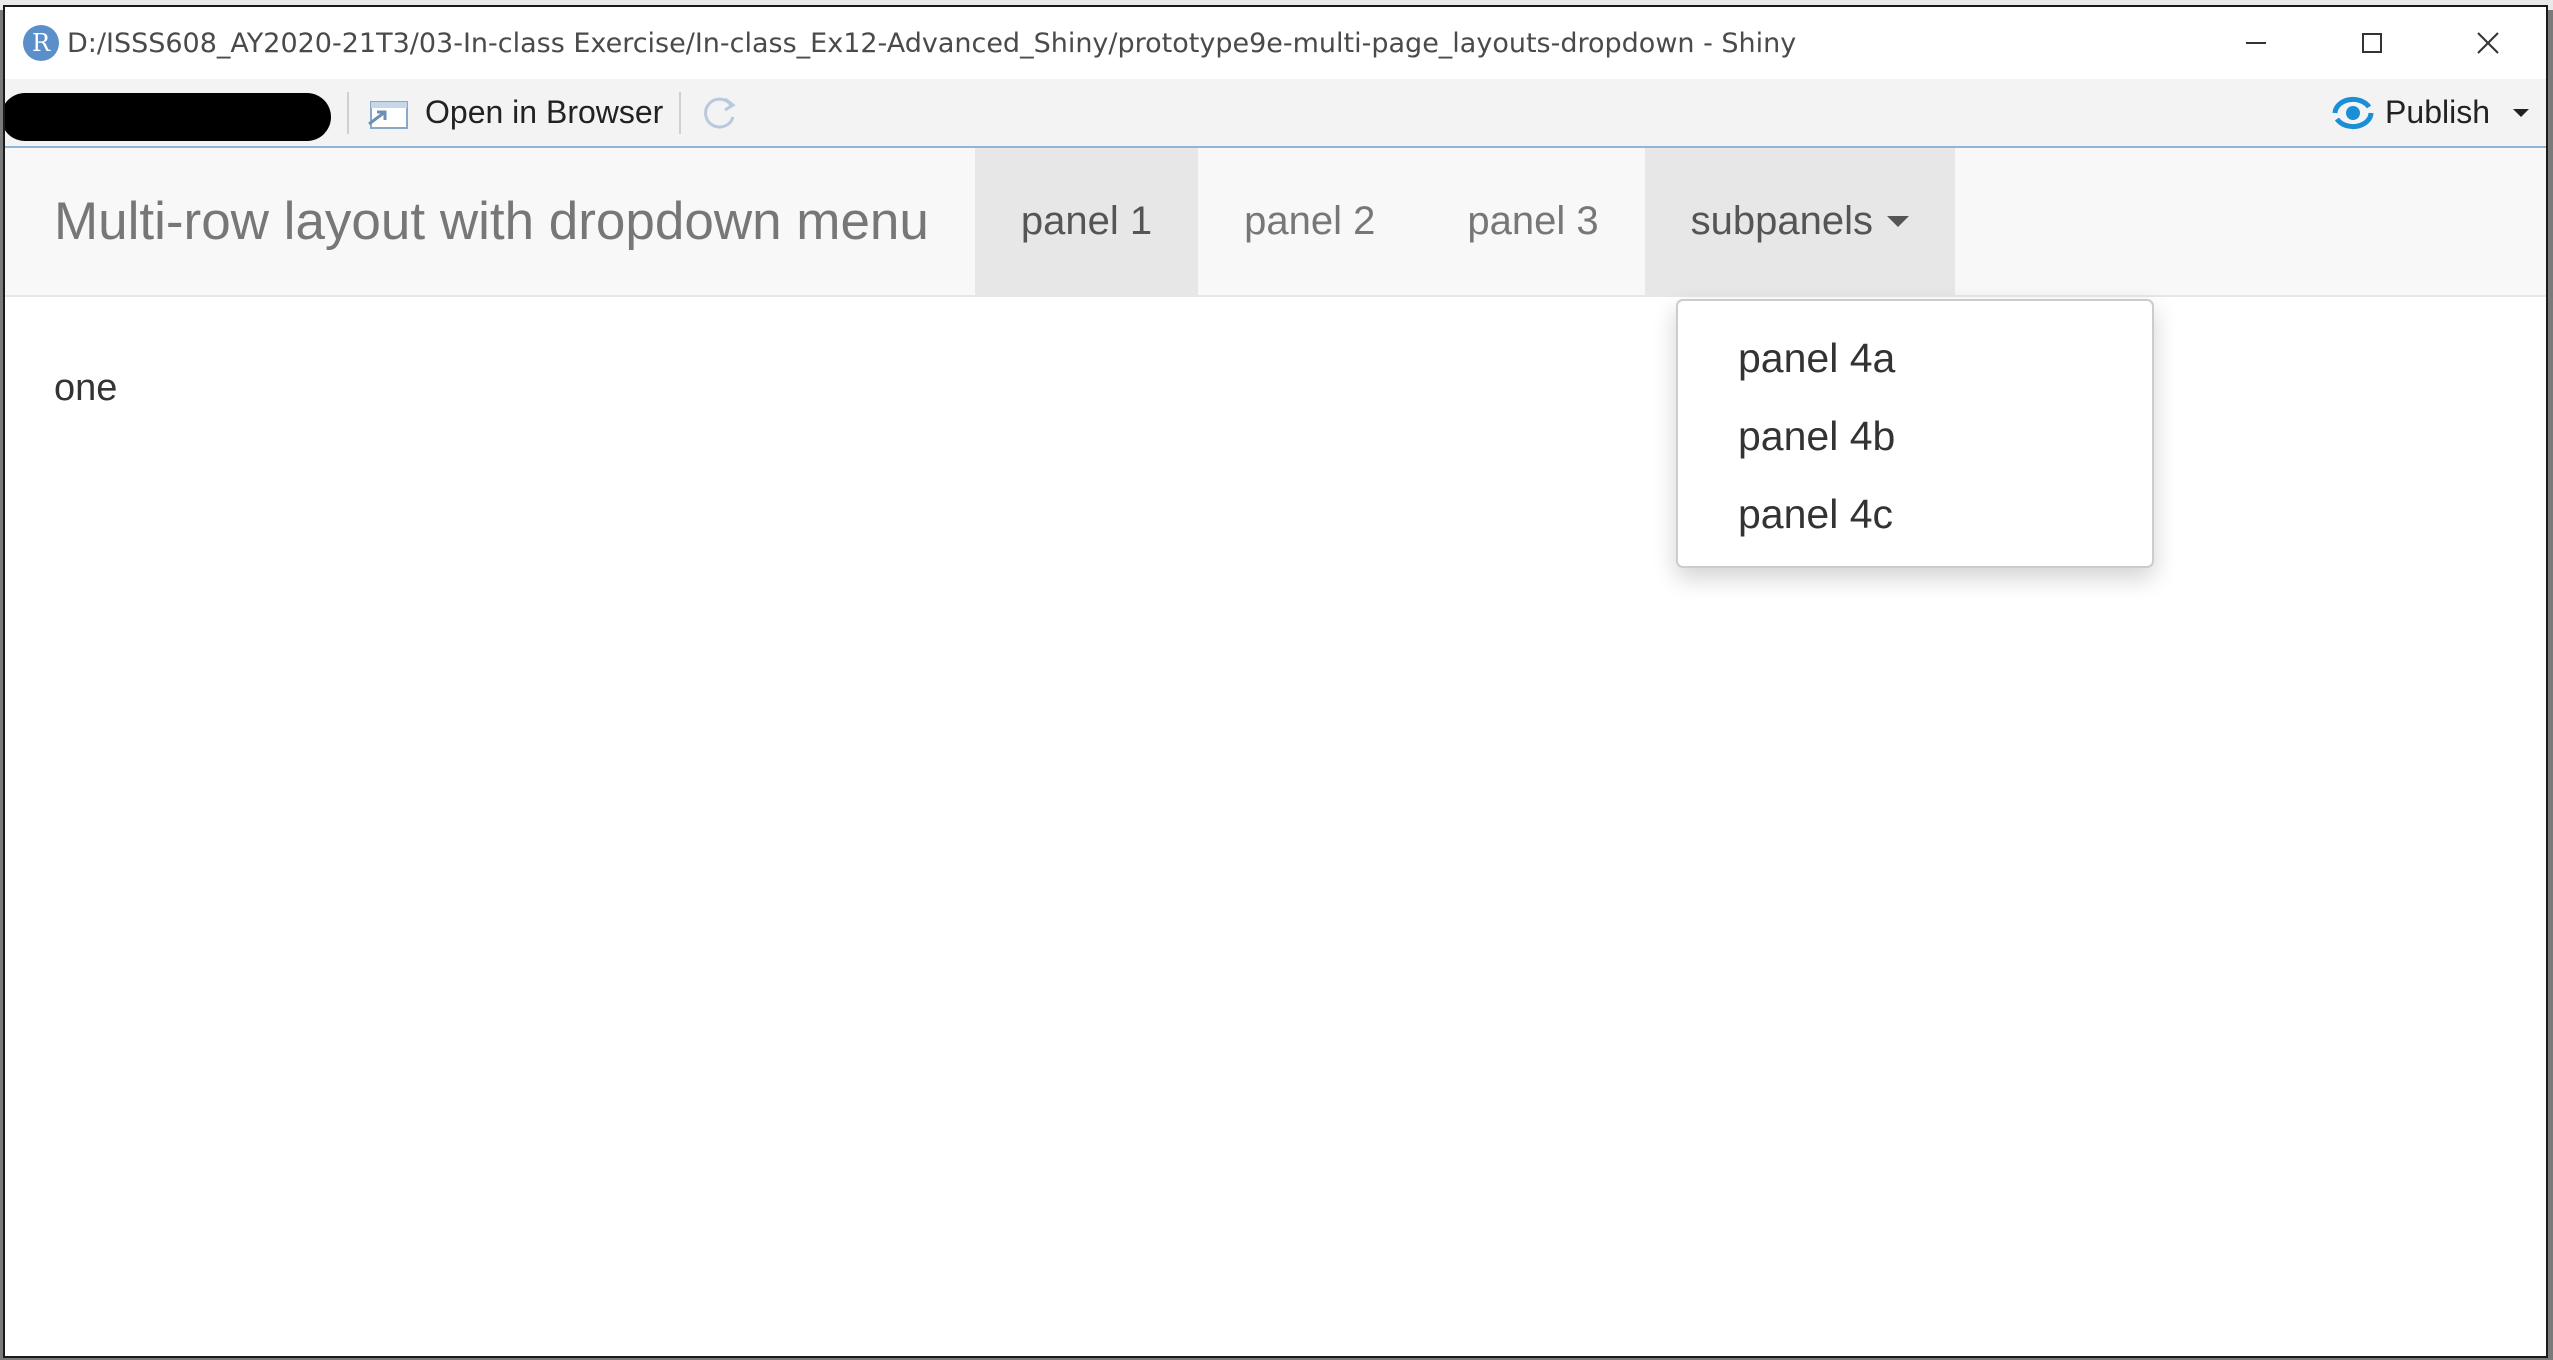 This screenshot has width=2553, height=1360. Describe the element at coordinates (1781, 221) in the screenshot. I see `tab-subpanels-label: subpanels` at that location.